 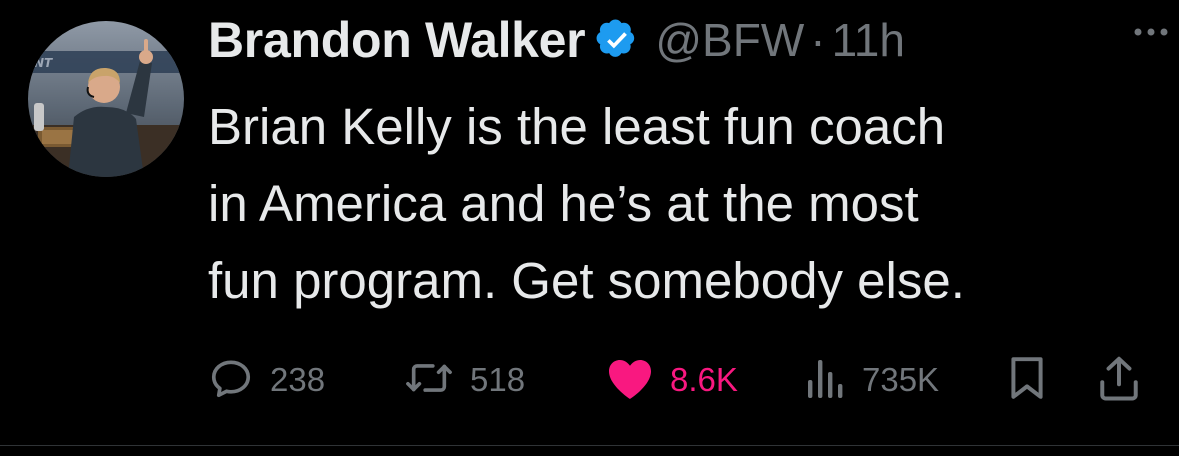 I want to click on like-button: 8.6K, so click(x=672, y=380).